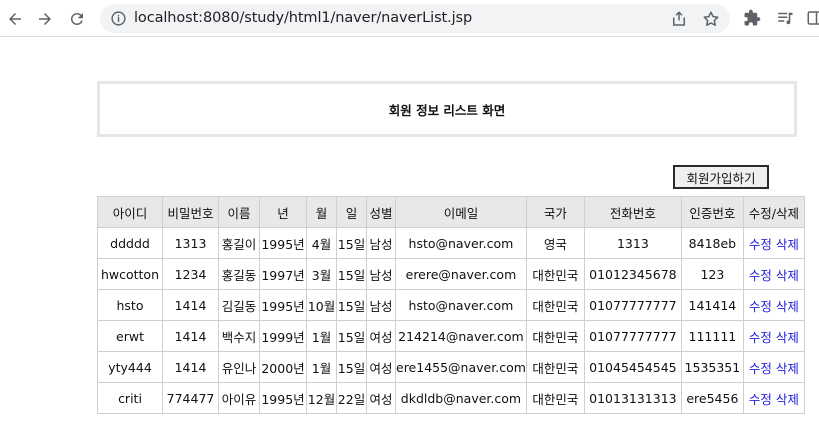  I want to click on cell-id: hwcotton, so click(130, 274).